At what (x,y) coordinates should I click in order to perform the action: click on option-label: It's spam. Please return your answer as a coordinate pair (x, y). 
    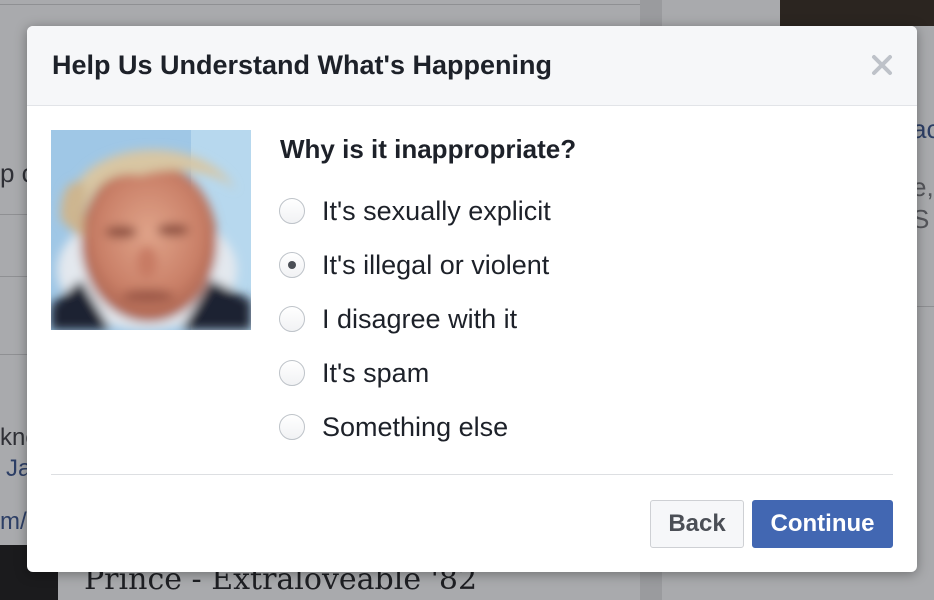
    Looking at the image, I should click on (376, 372).